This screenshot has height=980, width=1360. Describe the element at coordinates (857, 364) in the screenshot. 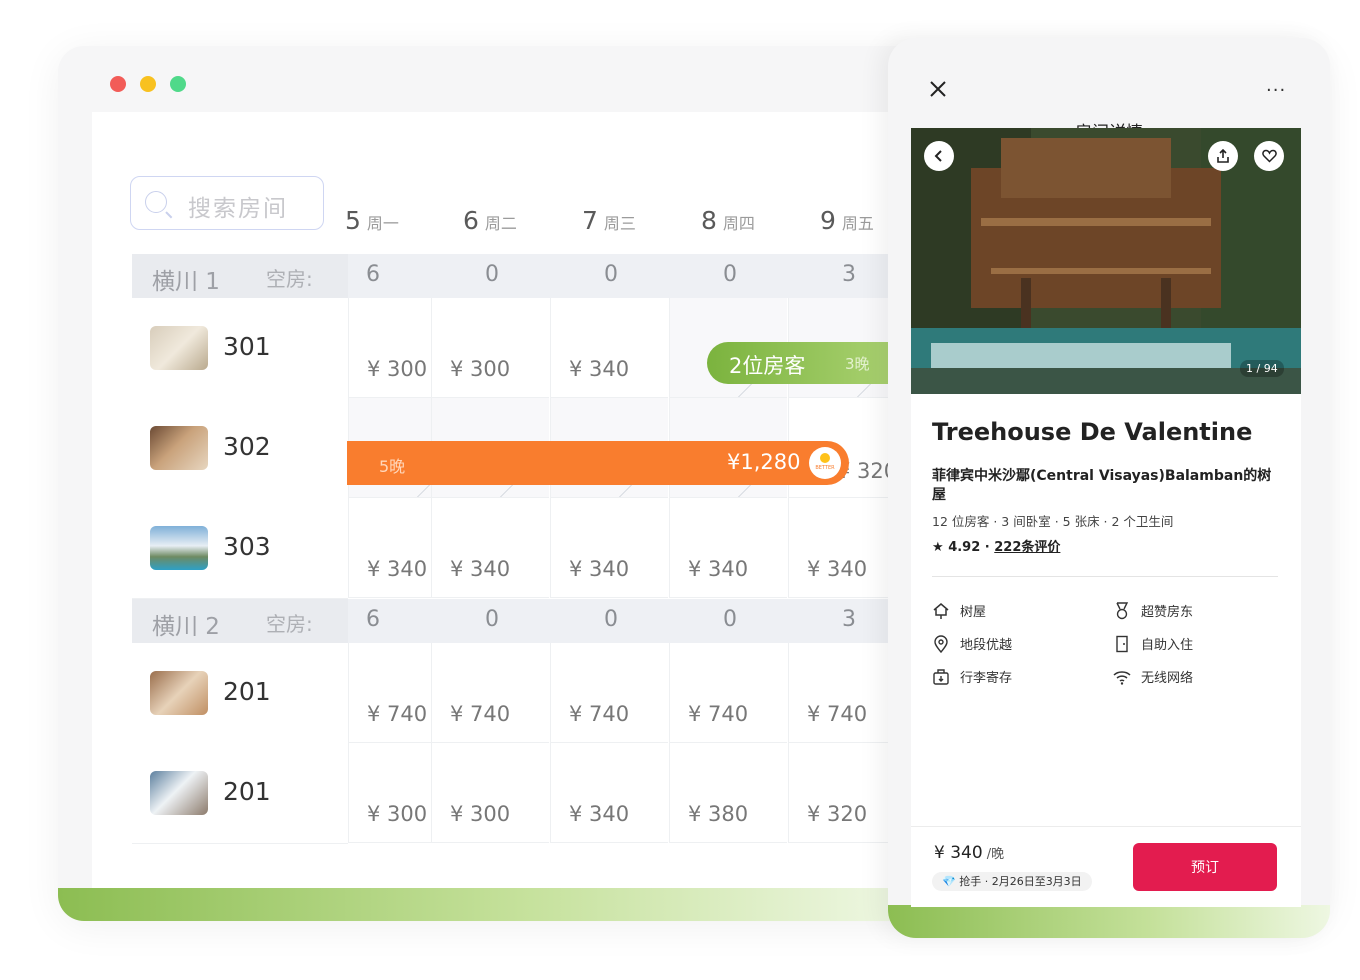

I see `booking-nights: 3晚` at that location.